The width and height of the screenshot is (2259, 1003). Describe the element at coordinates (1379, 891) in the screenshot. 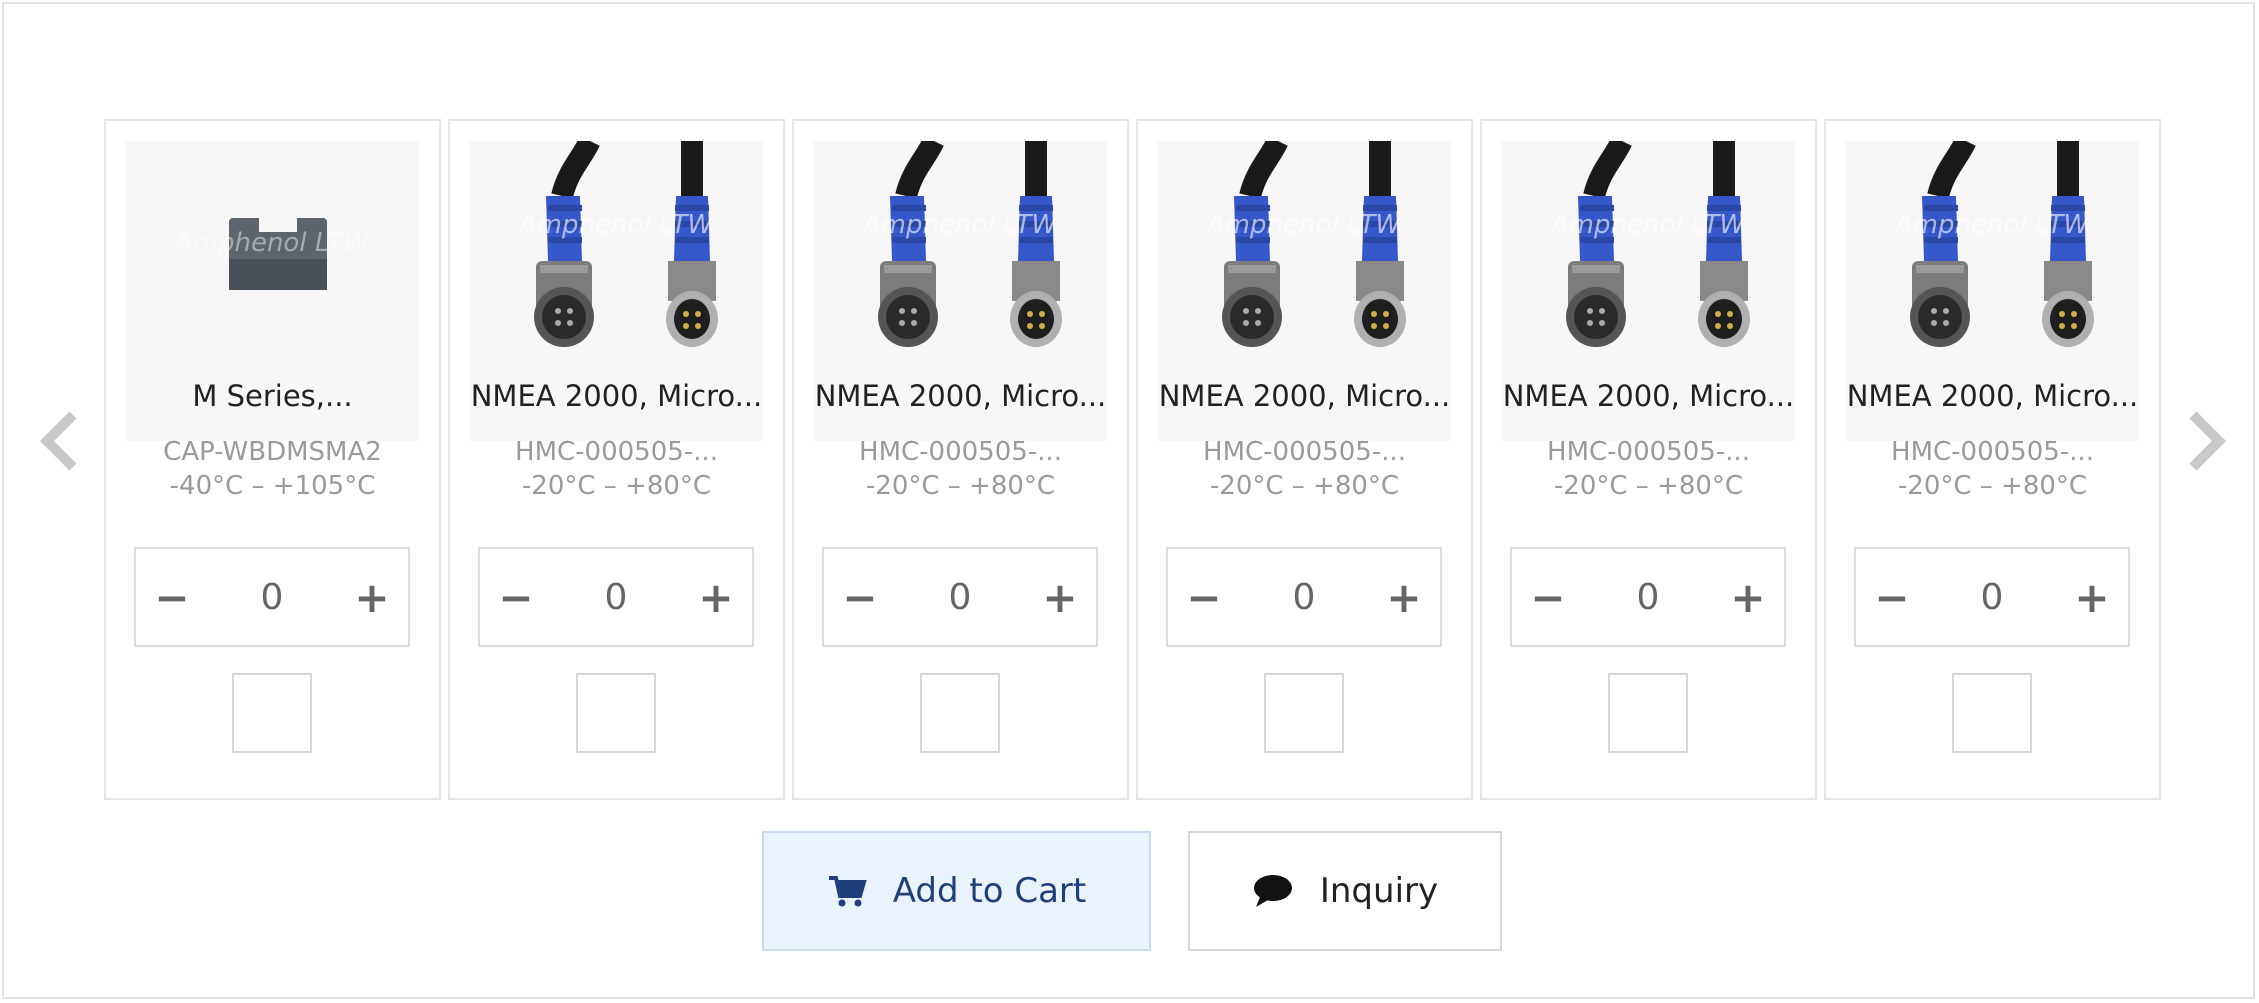

I see `inquiry-label: Inquiry` at that location.